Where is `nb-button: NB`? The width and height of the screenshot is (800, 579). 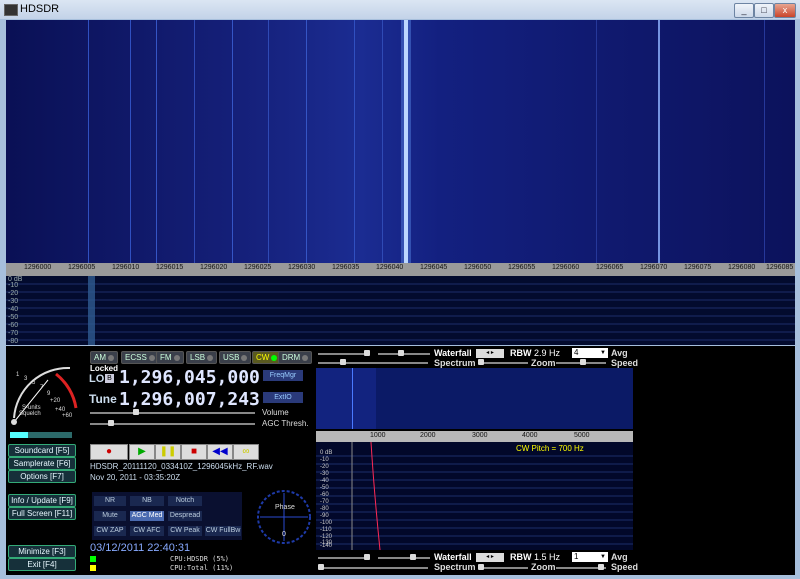
nb-button: NB is located at coordinates (147, 501).